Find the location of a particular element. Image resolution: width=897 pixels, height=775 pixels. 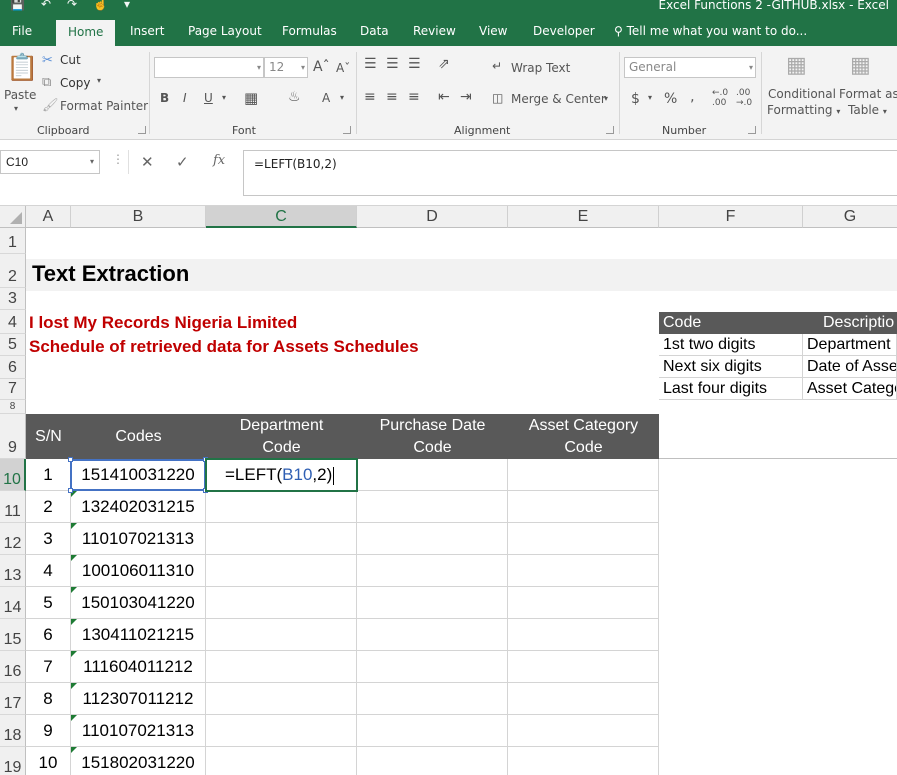

row-header-14: 14 is located at coordinates (13, 603).